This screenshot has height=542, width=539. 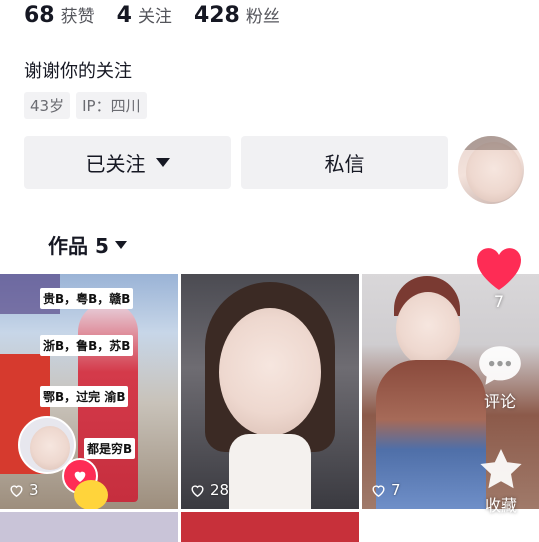 I want to click on following-button-label: 已关注, so click(x=115, y=164).